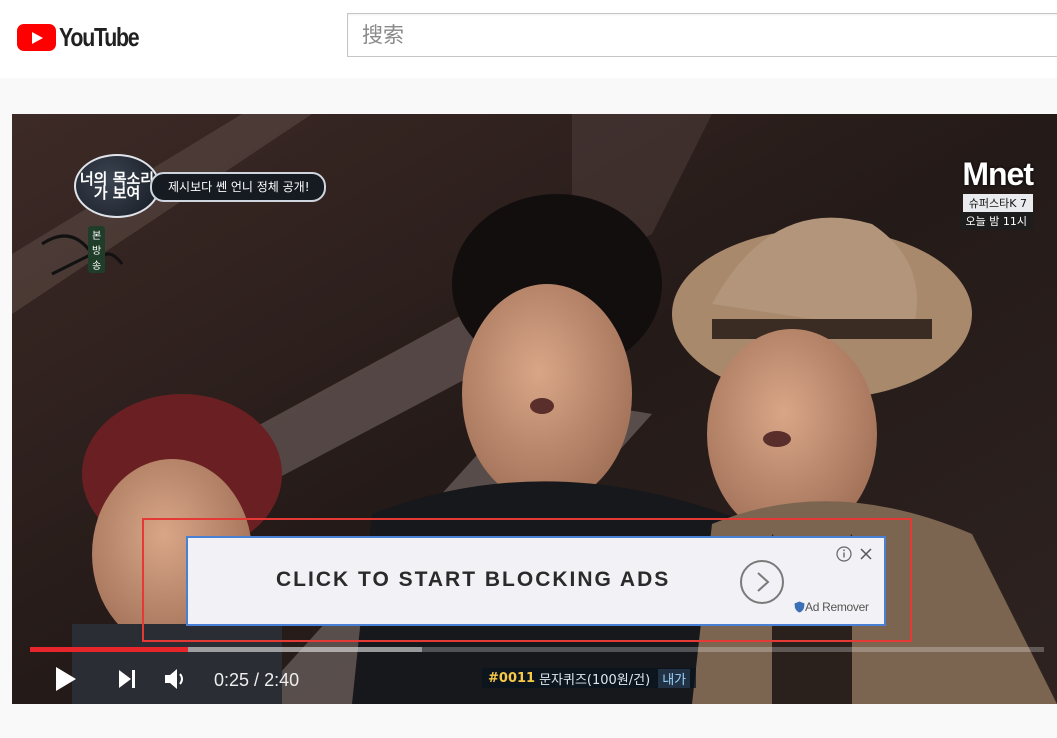 Image resolution: width=1057 pixels, height=738 pixels. Describe the element at coordinates (595, 680) in the screenshot. I see `ticker-label: 문자퀴즈(100원/건)` at that location.